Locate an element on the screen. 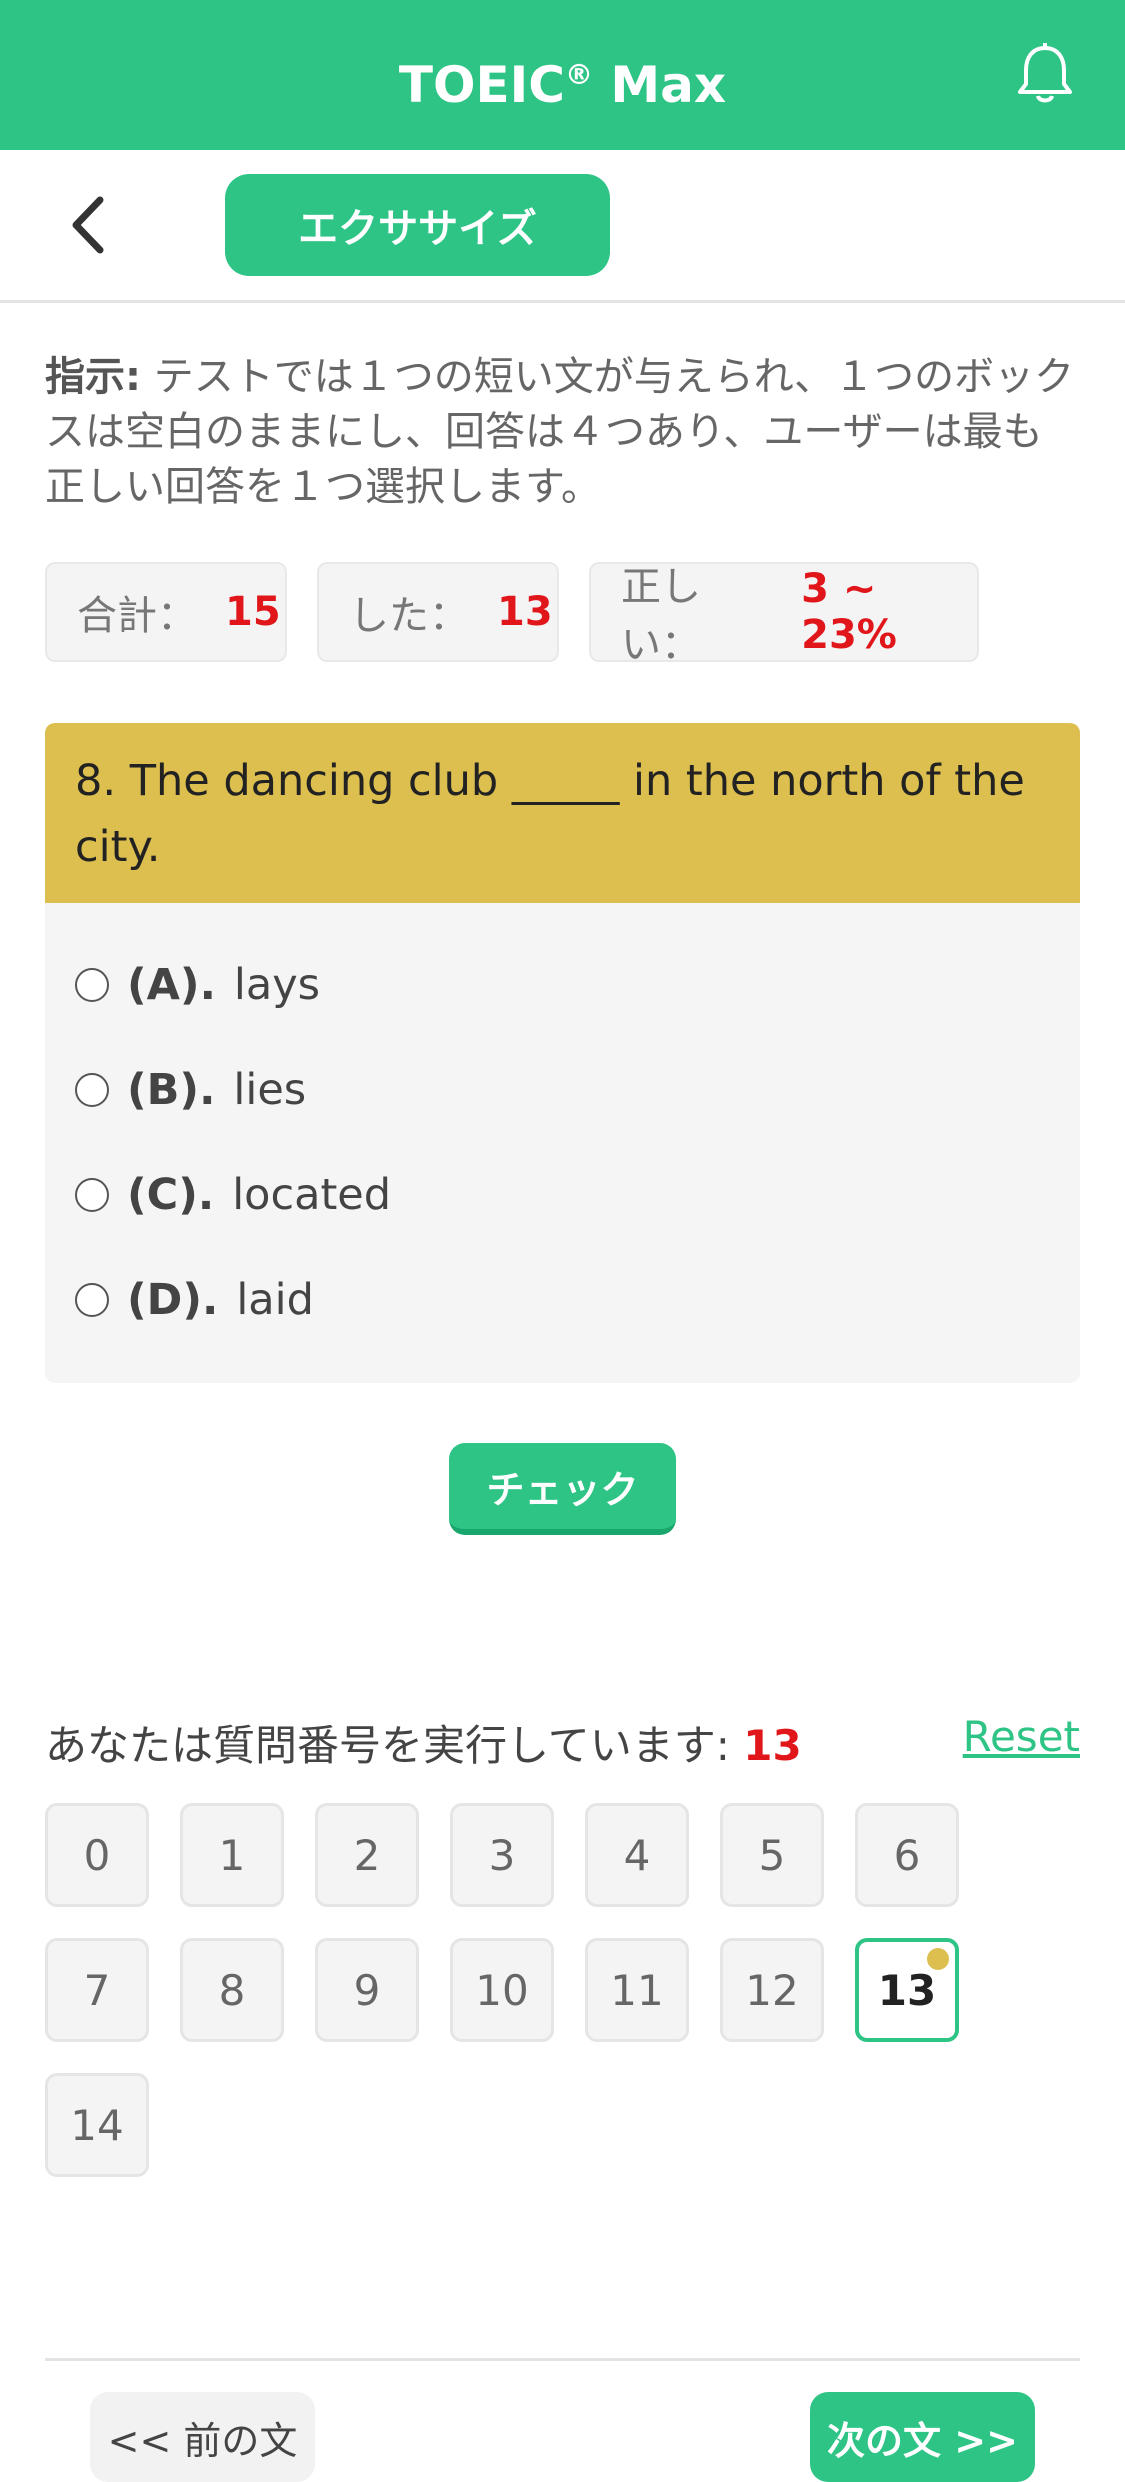 This screenshot has width=1125, height=2482. stat-total-value: 15 is located at coordinates (253, 612).